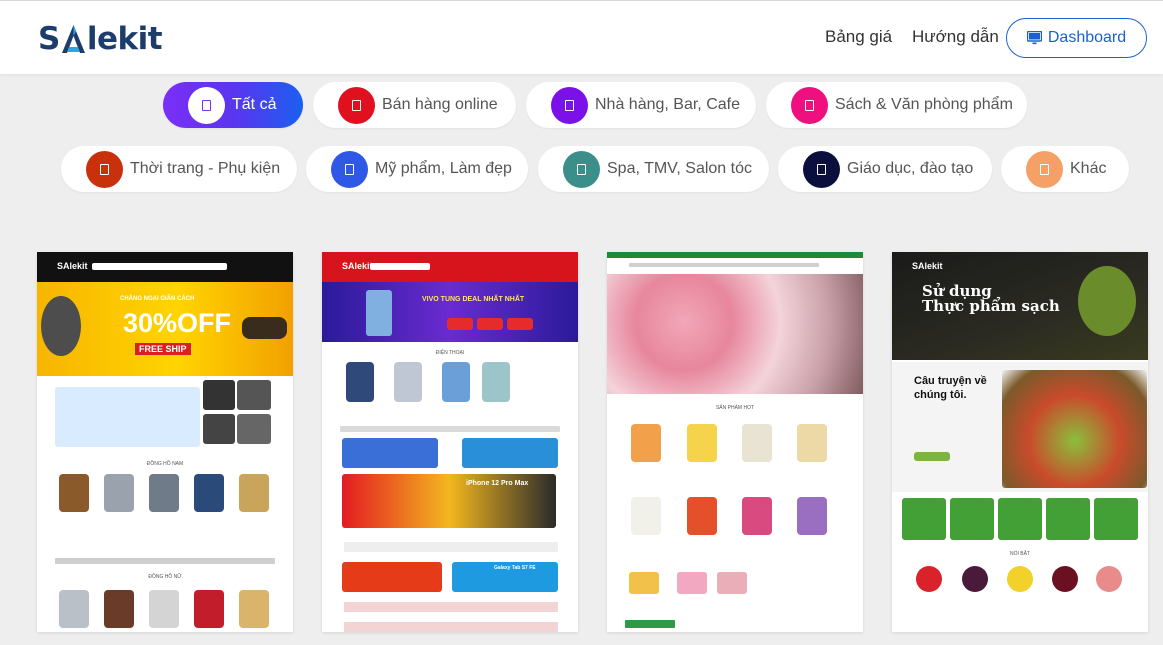 The height and width of the screenshot is (645, 1163). What do you see at coordinates (735, 334) in the screenshot?
I see `flower-banner` at bounding box center [735, 334].